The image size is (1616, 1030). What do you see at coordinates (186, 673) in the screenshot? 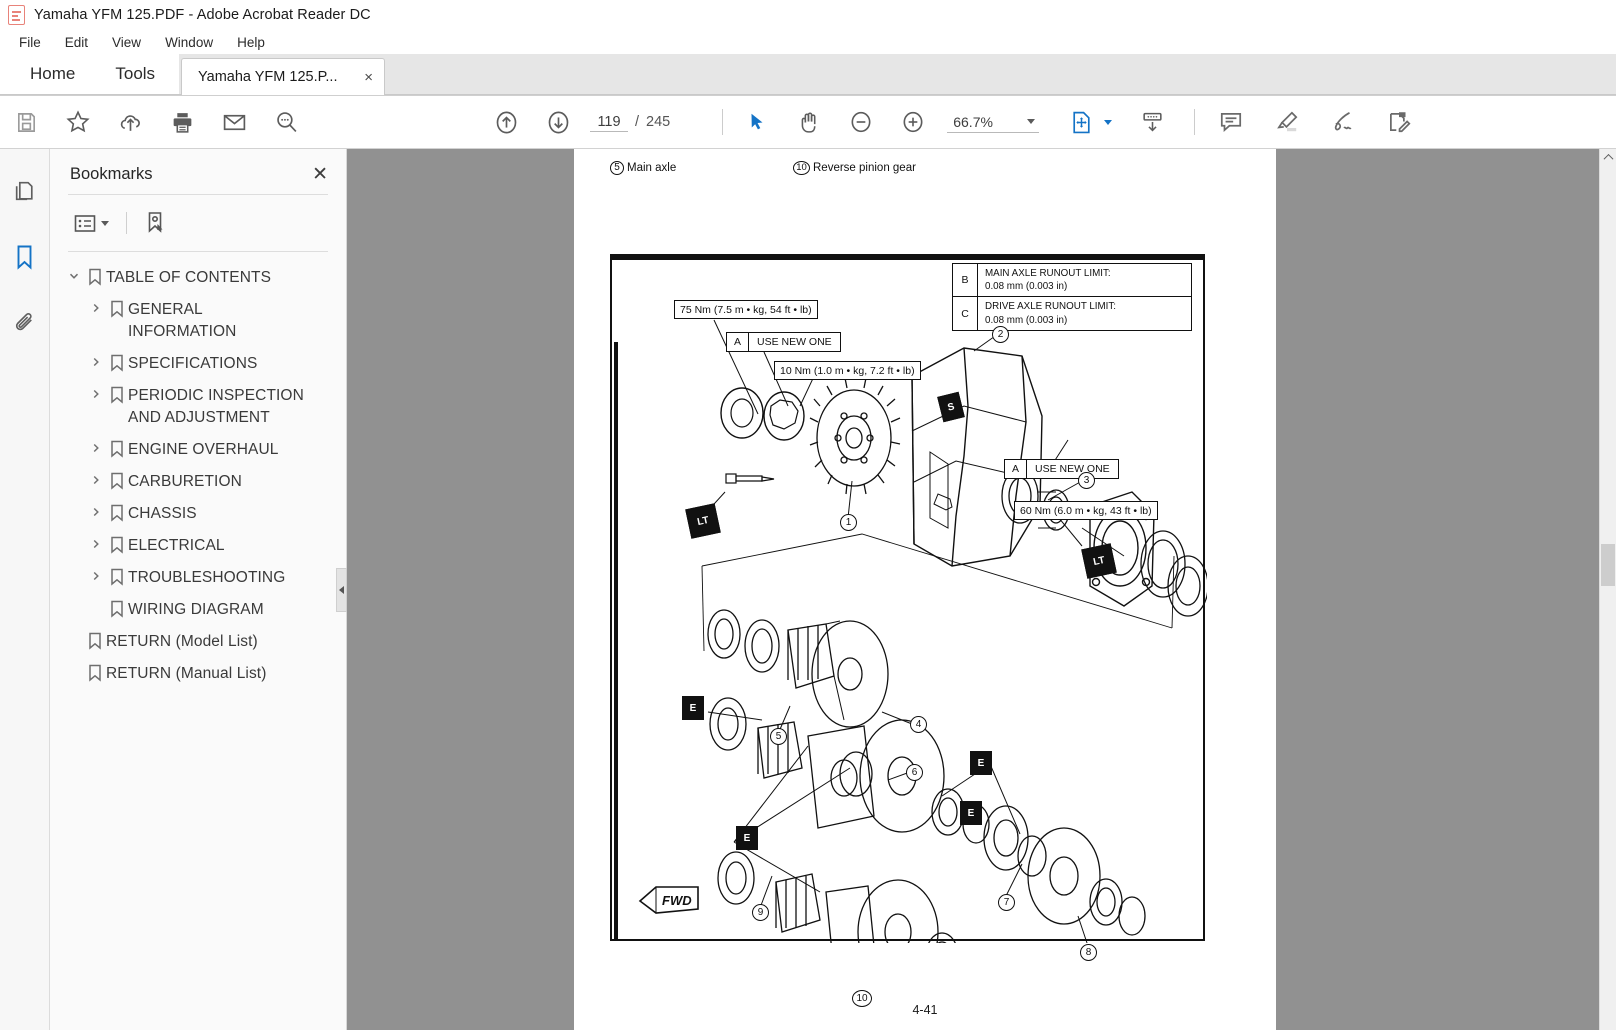
I see `bookmark-label: RETURN (Manual List)` at bounding box center [186, 673].